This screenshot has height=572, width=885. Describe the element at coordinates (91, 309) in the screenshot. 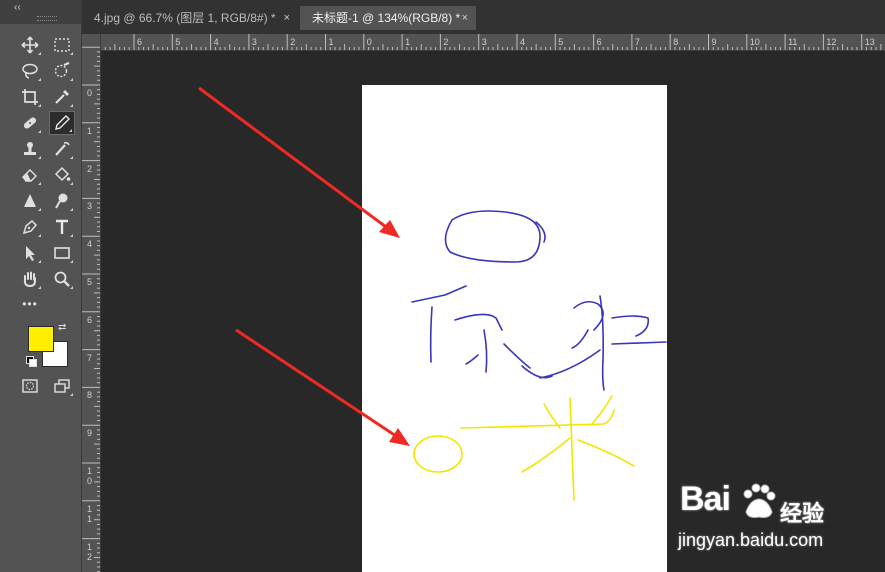

I see `vertical-ruler-ticks` at that location.